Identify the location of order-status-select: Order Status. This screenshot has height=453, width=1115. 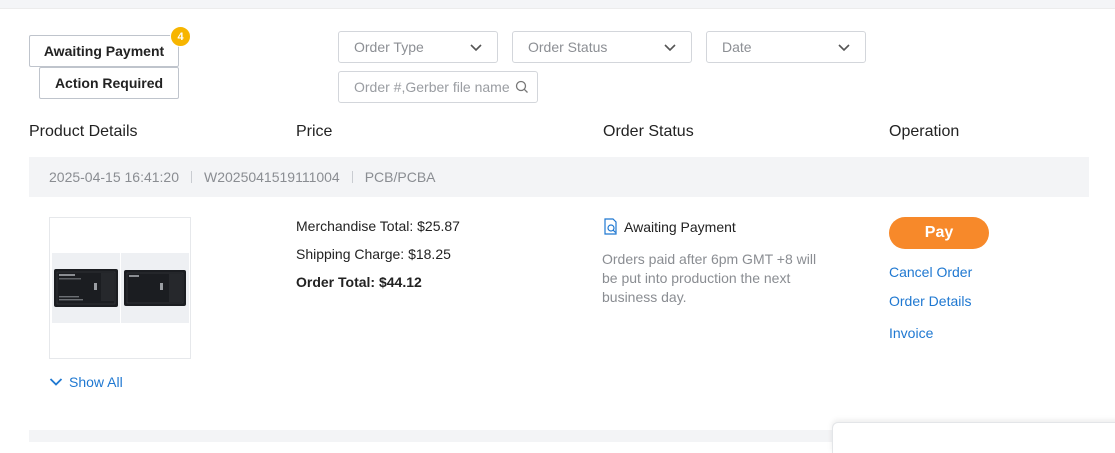
(602, 47).